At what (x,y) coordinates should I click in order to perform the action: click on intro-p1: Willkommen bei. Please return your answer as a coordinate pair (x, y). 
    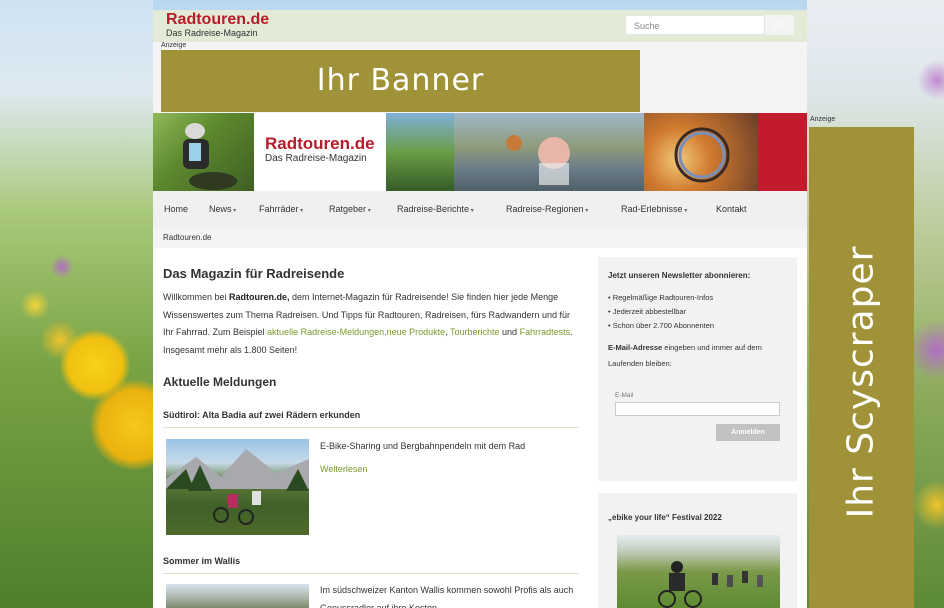
    Looking at the image, I should click on (196, 297).